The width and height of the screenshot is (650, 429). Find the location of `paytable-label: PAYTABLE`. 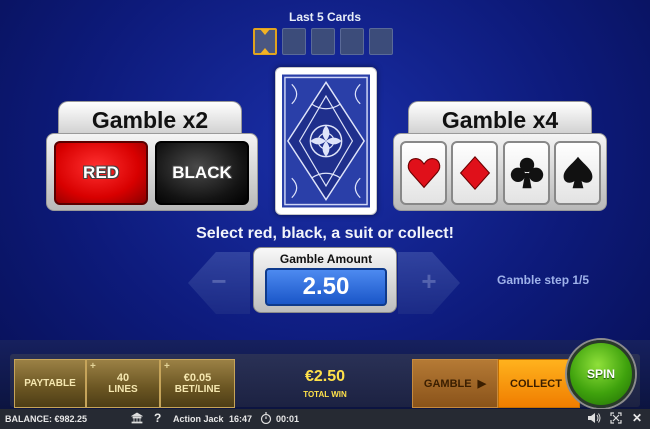

paytable-label: PAYTABLE is located at coordinates (50, 383).